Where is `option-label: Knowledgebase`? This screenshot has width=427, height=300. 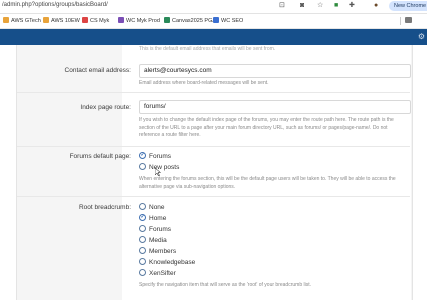 option-label: Knowledgebase is located at coordinates (172, 262).